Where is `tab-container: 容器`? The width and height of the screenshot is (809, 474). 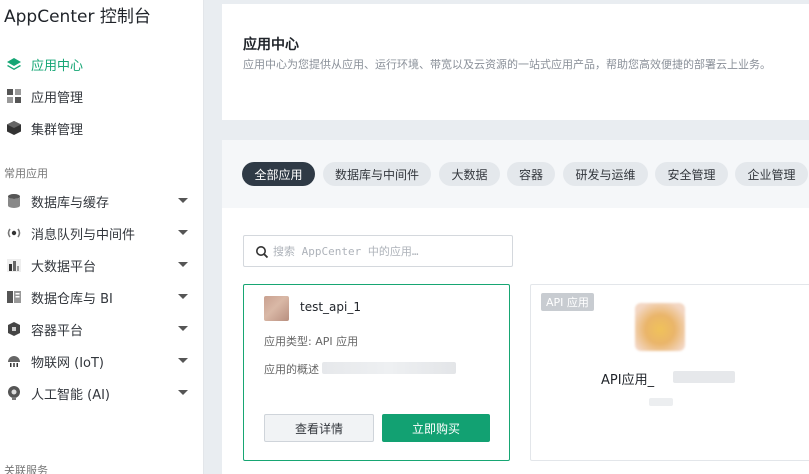
tab-container: 容器 is located at coordinates (531, 174).